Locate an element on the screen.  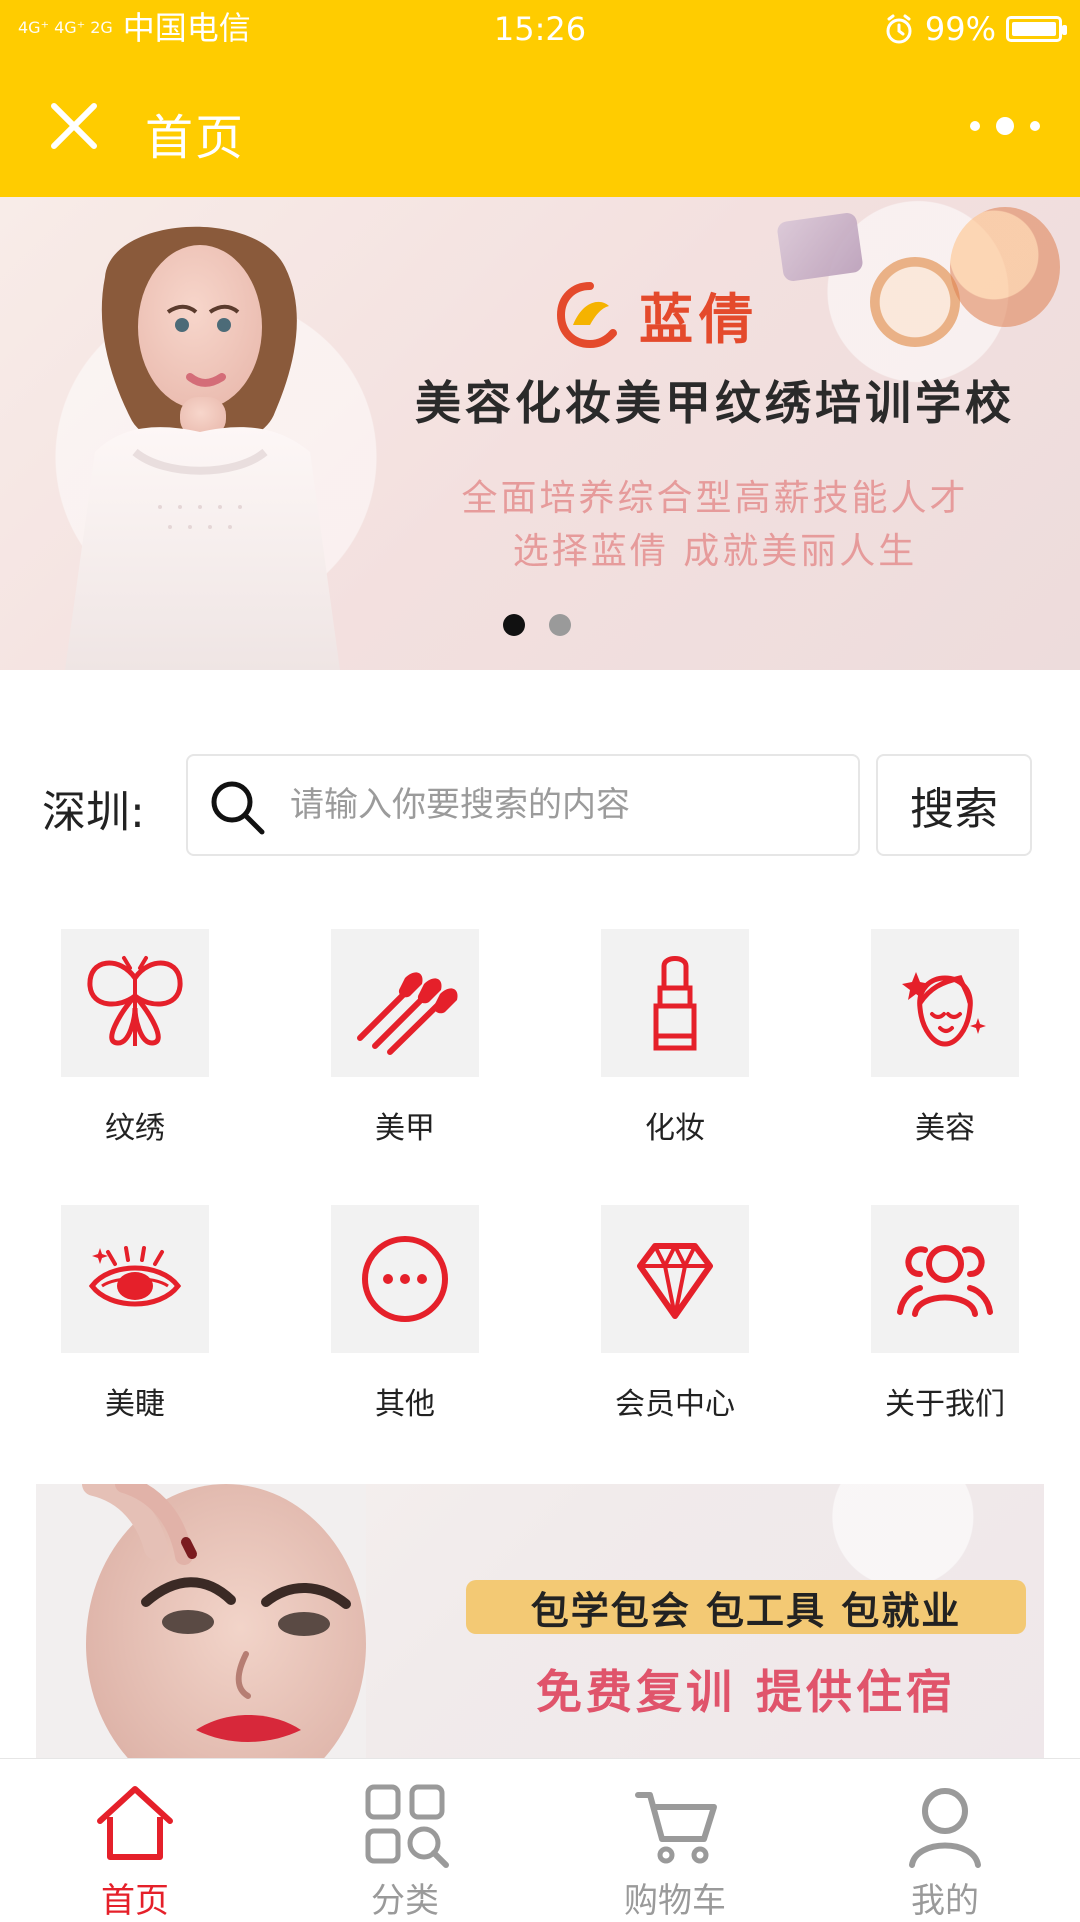
users-icon is located at coordinates (945, 1281).